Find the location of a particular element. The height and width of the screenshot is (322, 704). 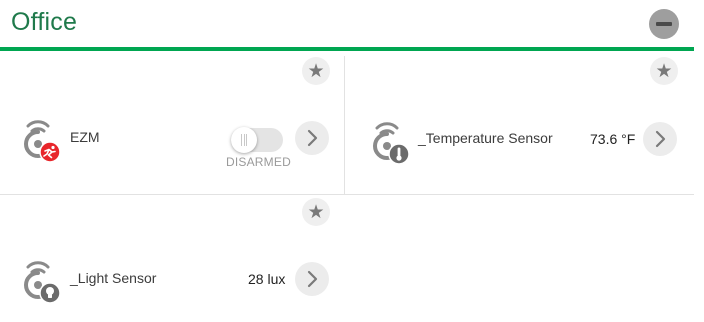

temperature-value: 73.6 °F is located at coordinates (613, 139).